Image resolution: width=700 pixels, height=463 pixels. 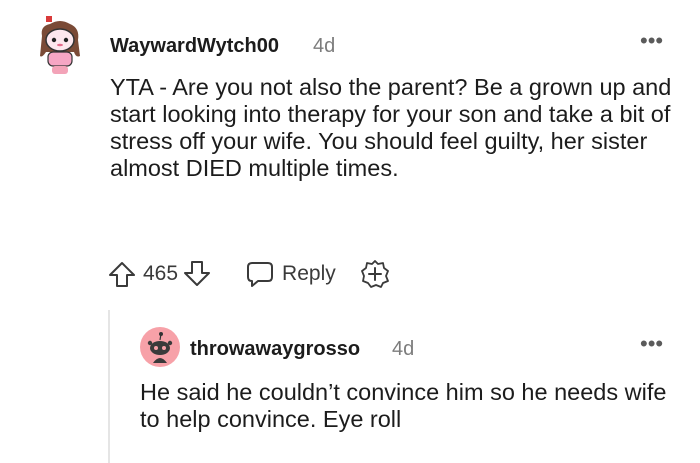 What do you see at coordinates (122, 274) in the screenshot?
I see `upvote-arrow-icon` at bounding box center [122, 274].